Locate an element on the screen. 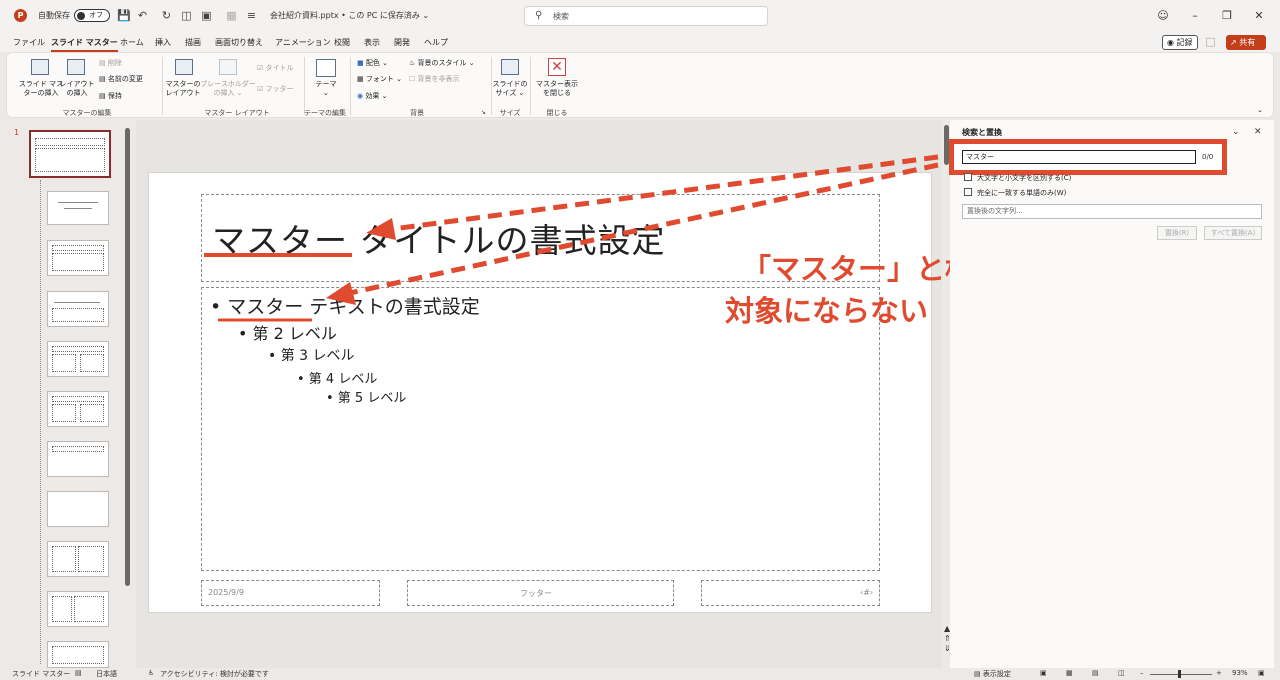 This screenshot has width=1280, height=680. tab-home: ホーム is located at coordinates (132, 42).